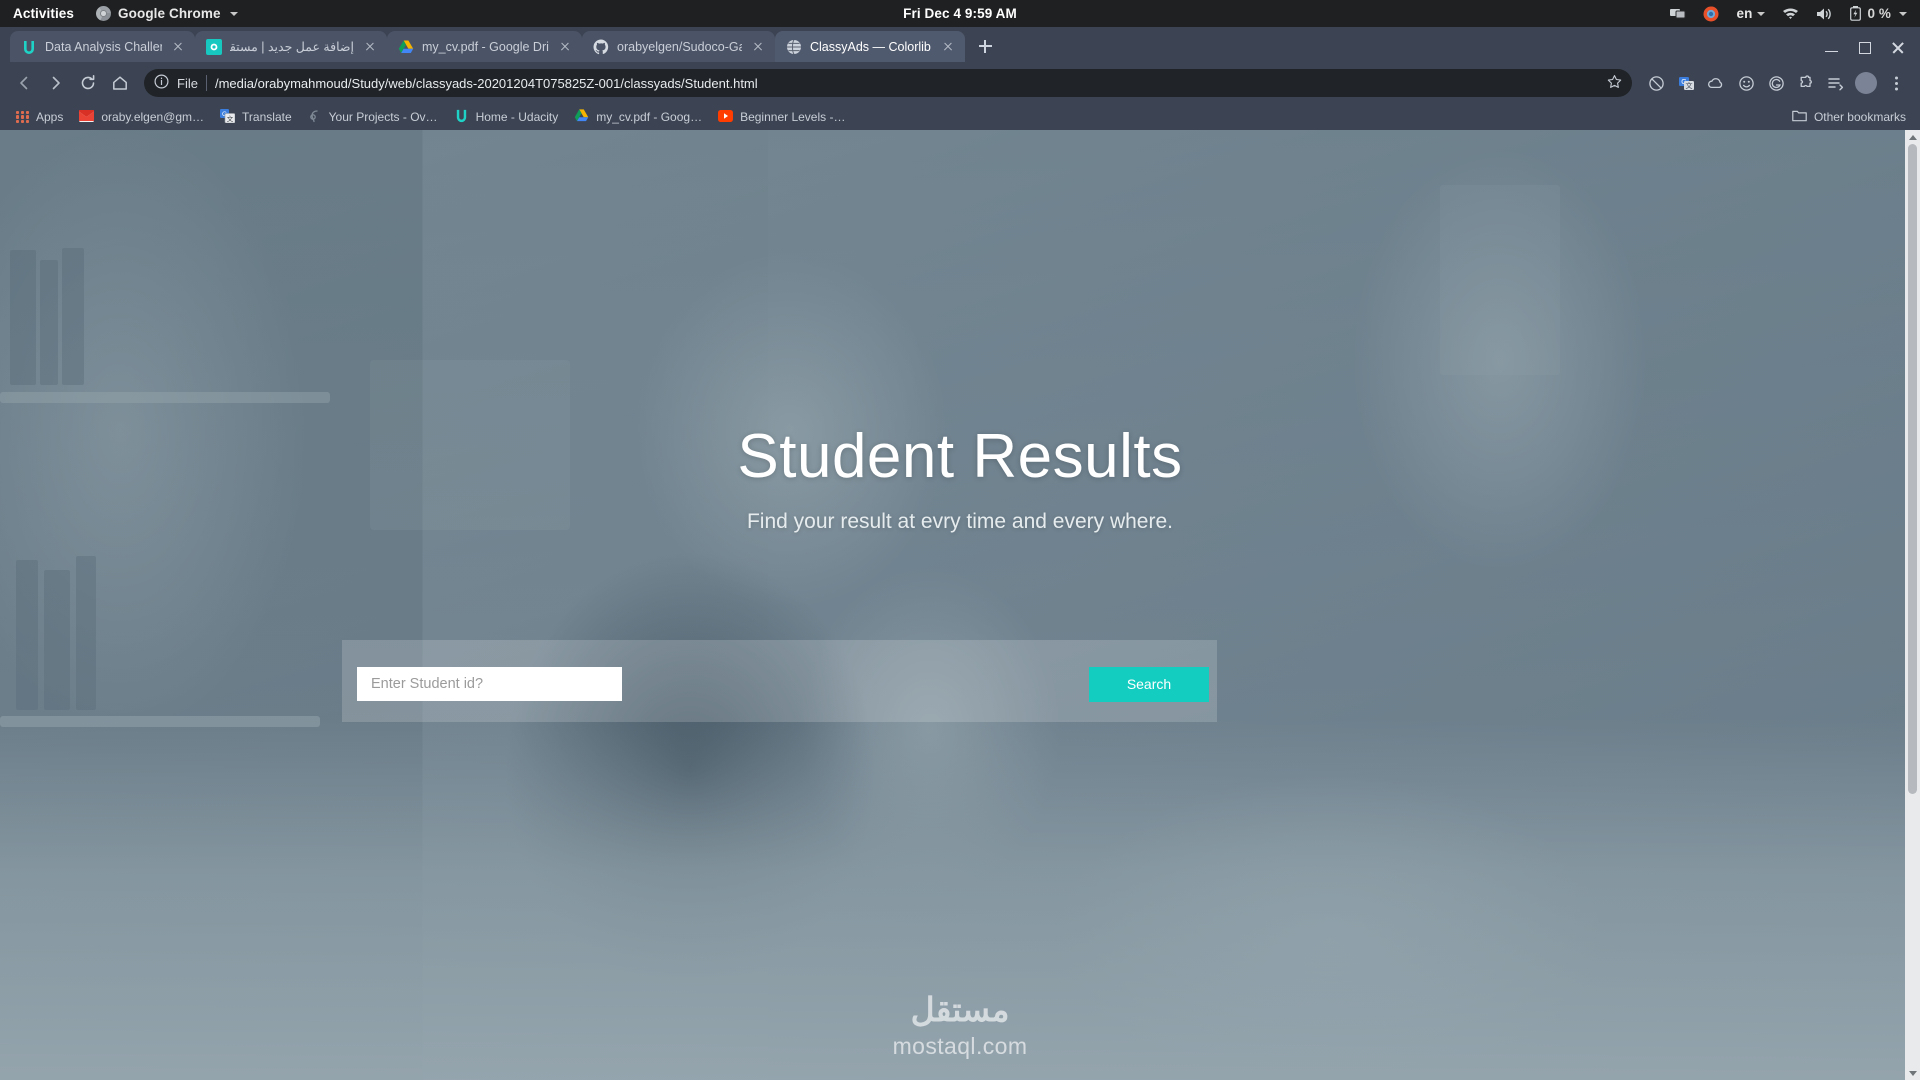 The height and width of the screenshot is (1080, 1920). I want to click on tab-title: orabyelgen/Sudoco-Game, so click(679, 46).